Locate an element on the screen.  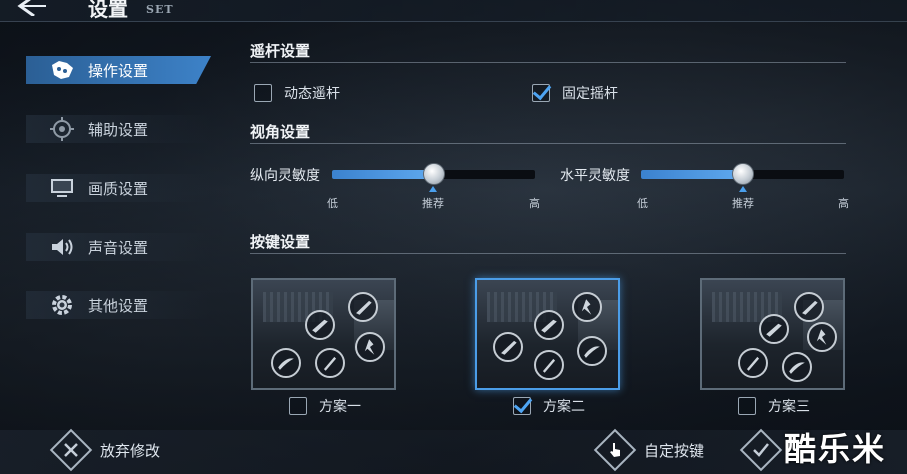
sidebar-item-sound: 声音设置 is located at coordinates (118, 247).